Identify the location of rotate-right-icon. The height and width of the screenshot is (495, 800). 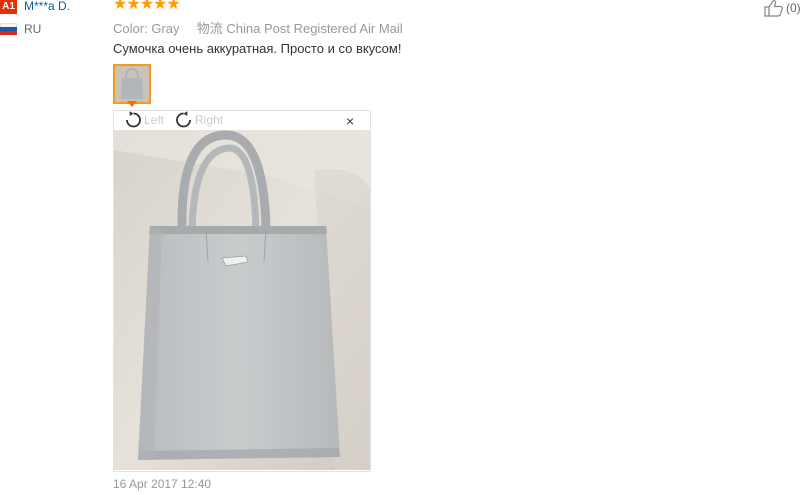
(183, 119).